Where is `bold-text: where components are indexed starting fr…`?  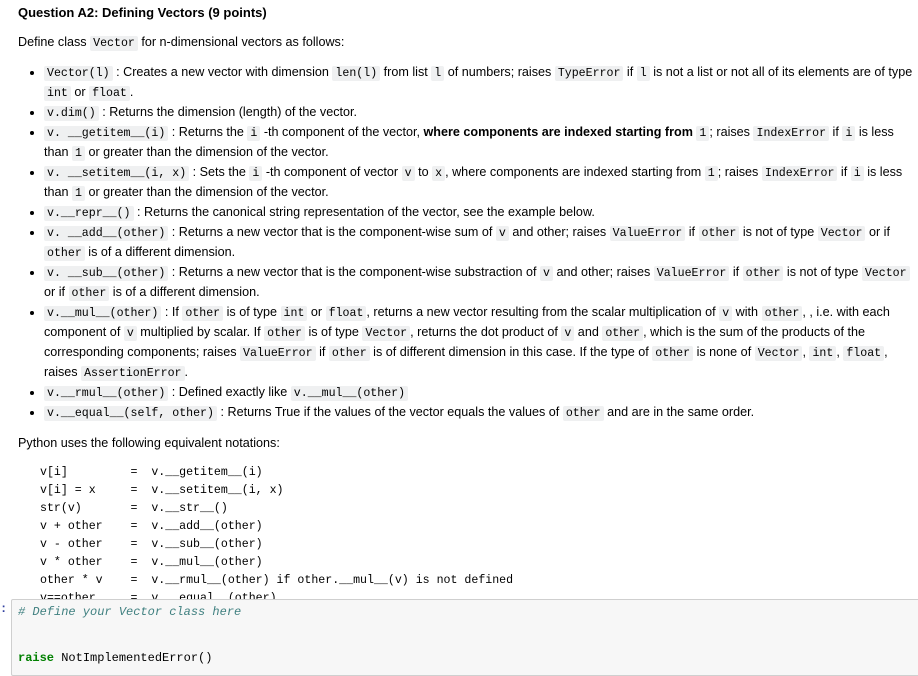 bold-text: where components are indexed starting fr… is located at coordinates (560, 132).